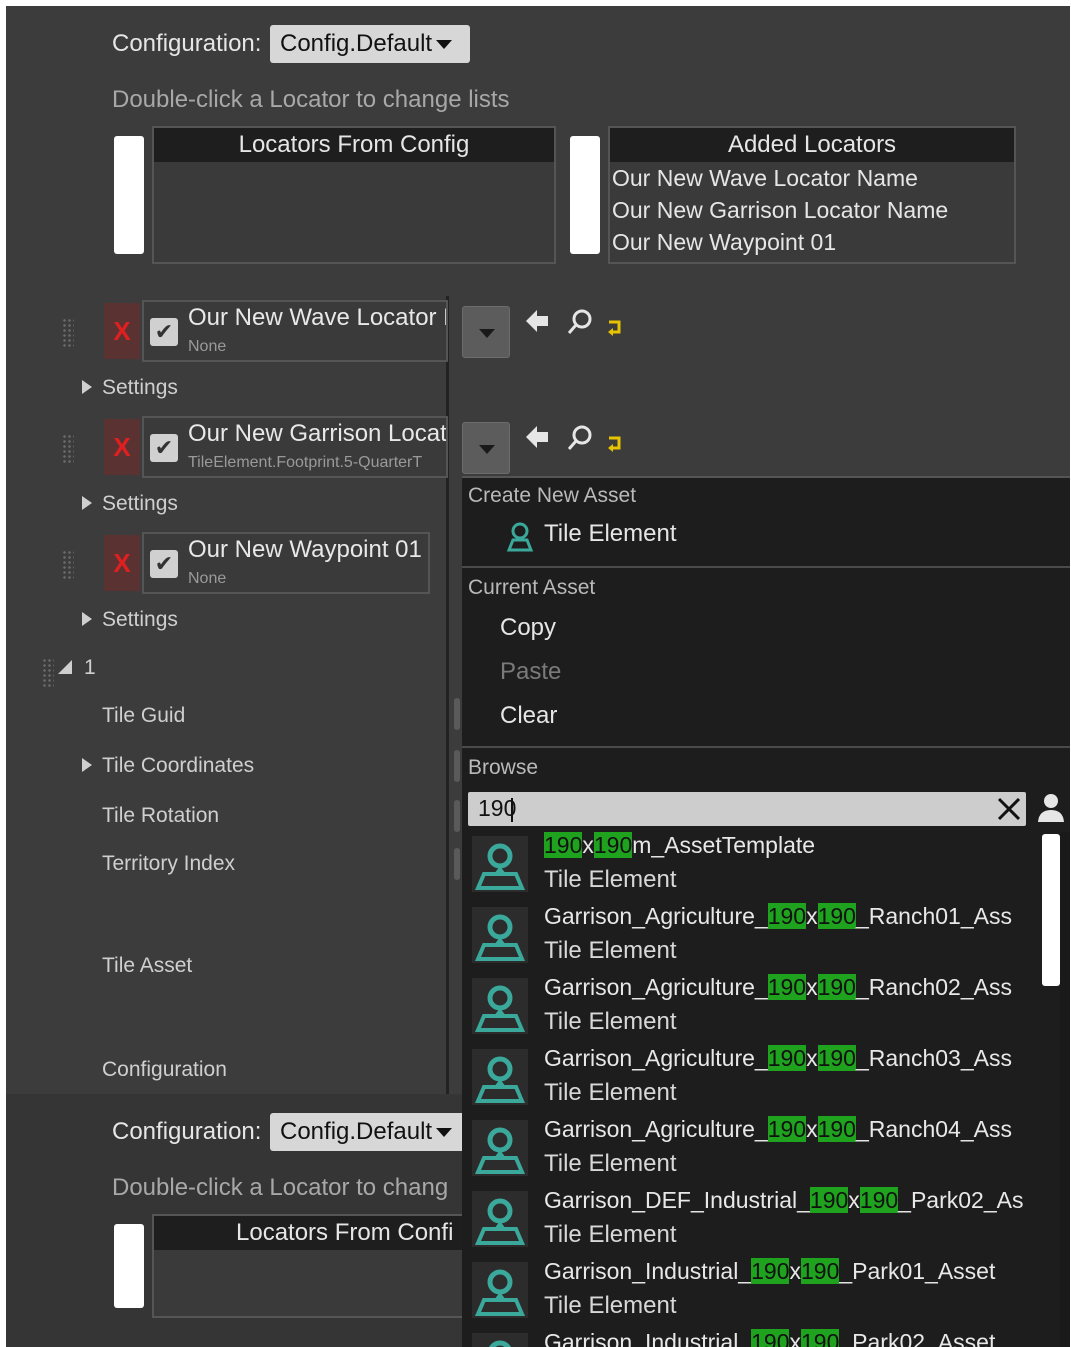 This screenshot has width=1071, height=1347. Describe the element at coordinates (1009, 809) in the screenshot. I see `clear-search-icon` at that location.